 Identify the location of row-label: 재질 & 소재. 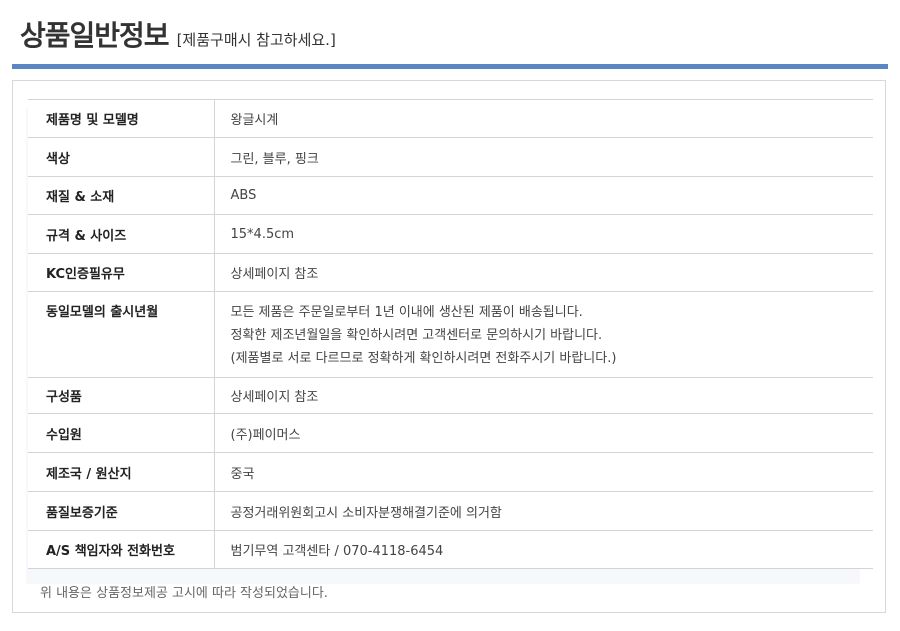
(121, 195).